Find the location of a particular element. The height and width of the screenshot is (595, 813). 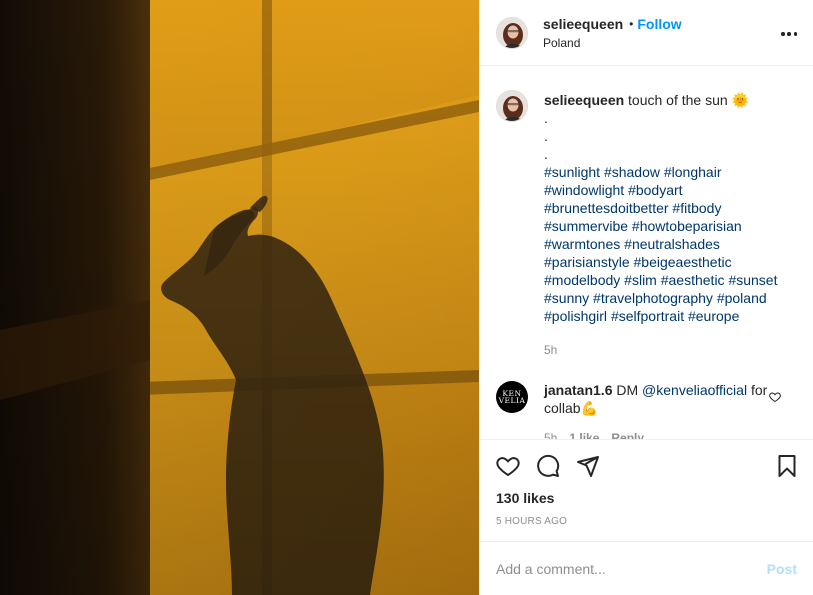

hashtag-link: #sunset is located at coordinates (752, 280).